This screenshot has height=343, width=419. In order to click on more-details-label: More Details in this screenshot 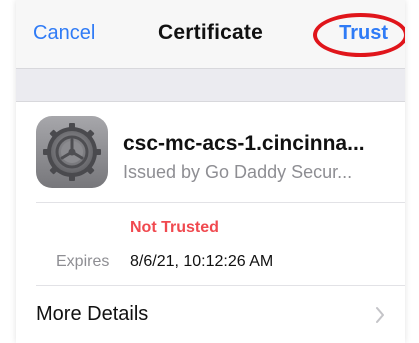, I will do `click(92, 314)`.